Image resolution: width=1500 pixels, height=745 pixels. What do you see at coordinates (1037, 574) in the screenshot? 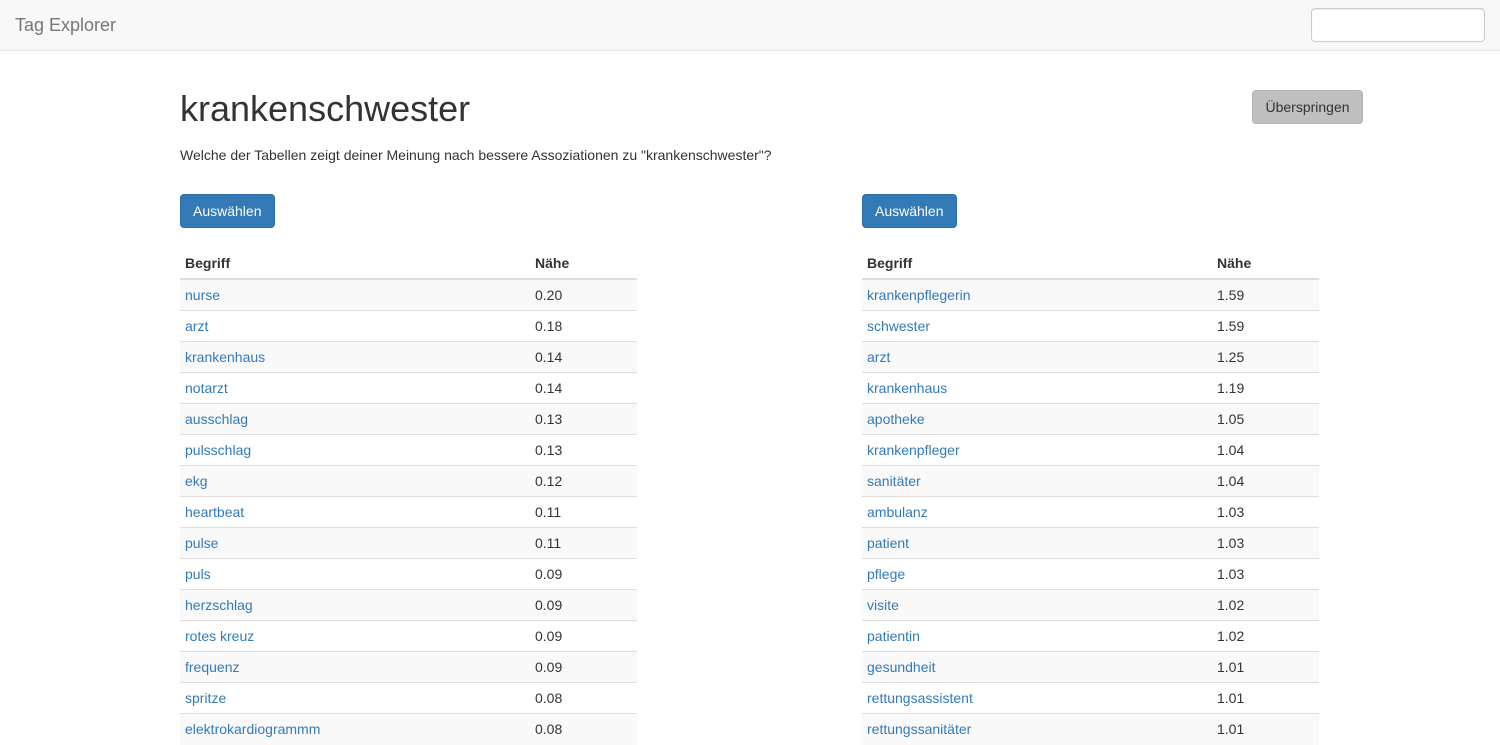
I see `term-cell: pflege` at bounding box center [1037, 574].